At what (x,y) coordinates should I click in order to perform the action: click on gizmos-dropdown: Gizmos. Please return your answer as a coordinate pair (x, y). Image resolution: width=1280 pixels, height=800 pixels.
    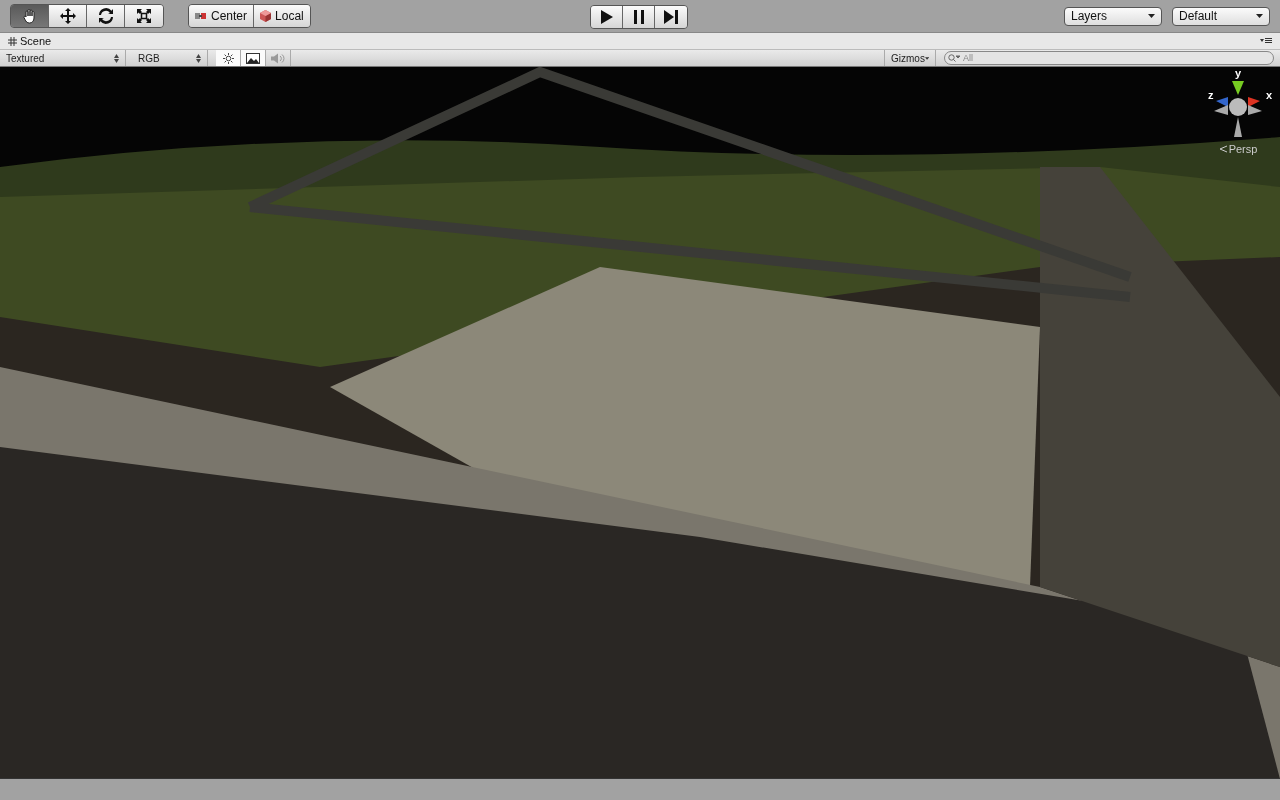
    Looking at the image, I should click on (910, 58).